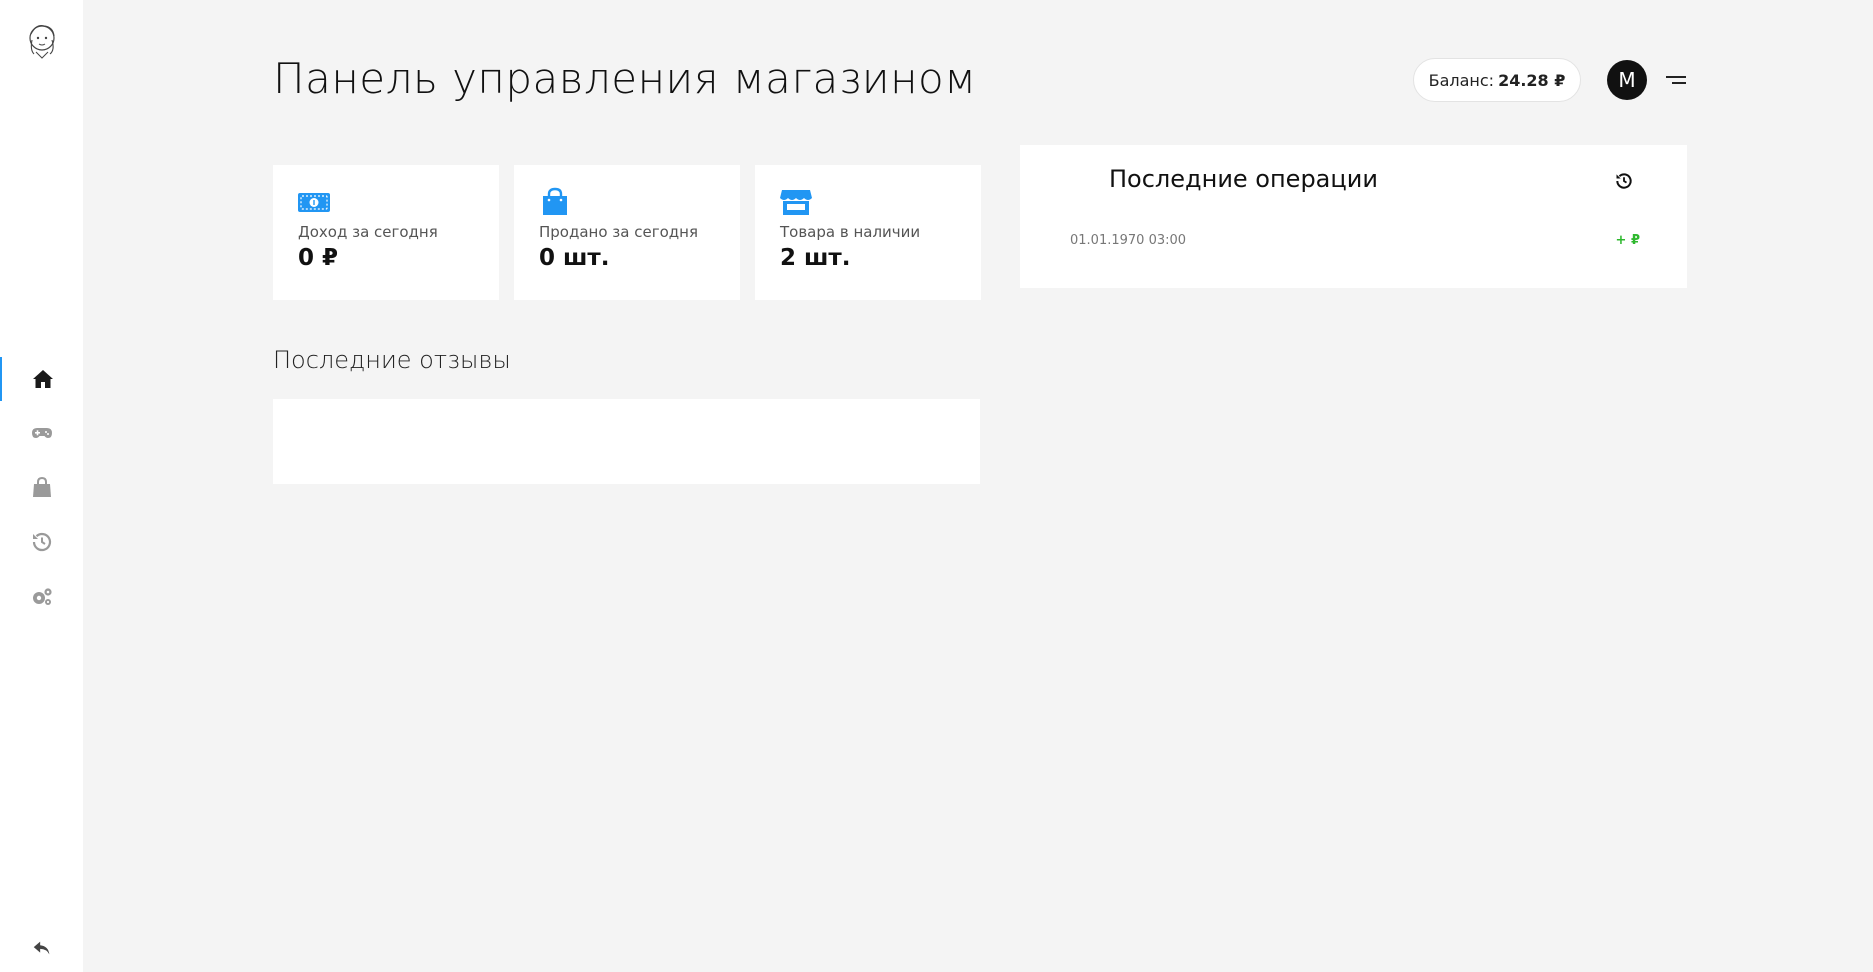 The width and height of the screenshot is (1873, 972). Describe the element at coordinates (314, 202) in the screenshot. I see `money-bill-icon` at that location.